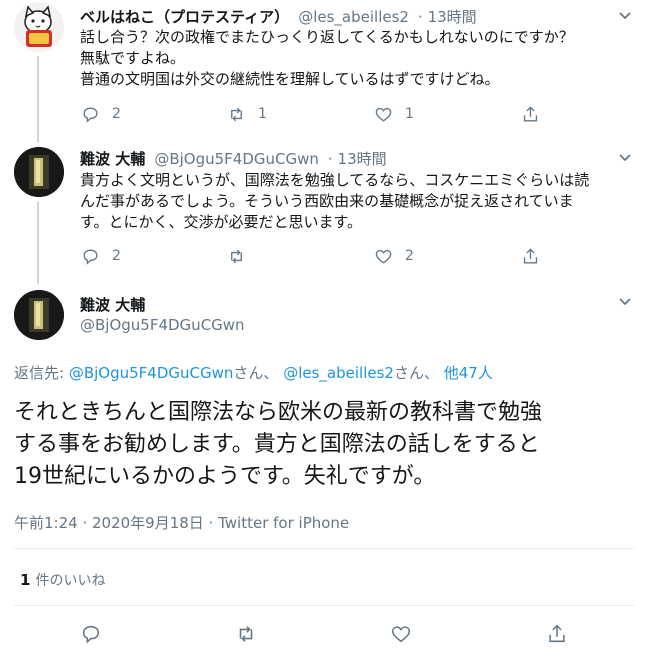 The width and height of the screenshot is (649, 666). What do you see at coordinates (39, 27) in the screenshot?
I see `avatar-les-abeilles2` at bounding box center [39, 27].